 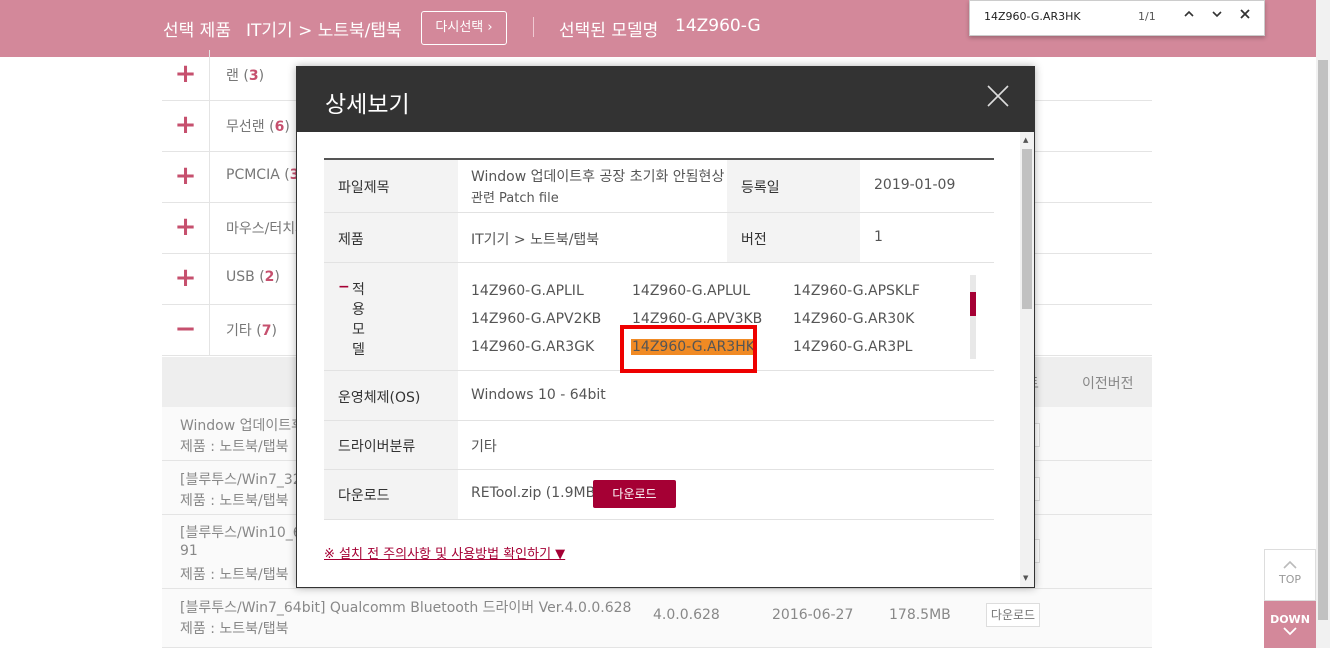 What do you see at coordinates (1323, 340) in the screenshot?
I see `page-scrollbar-thumb` at bounding box center [1323, 340].